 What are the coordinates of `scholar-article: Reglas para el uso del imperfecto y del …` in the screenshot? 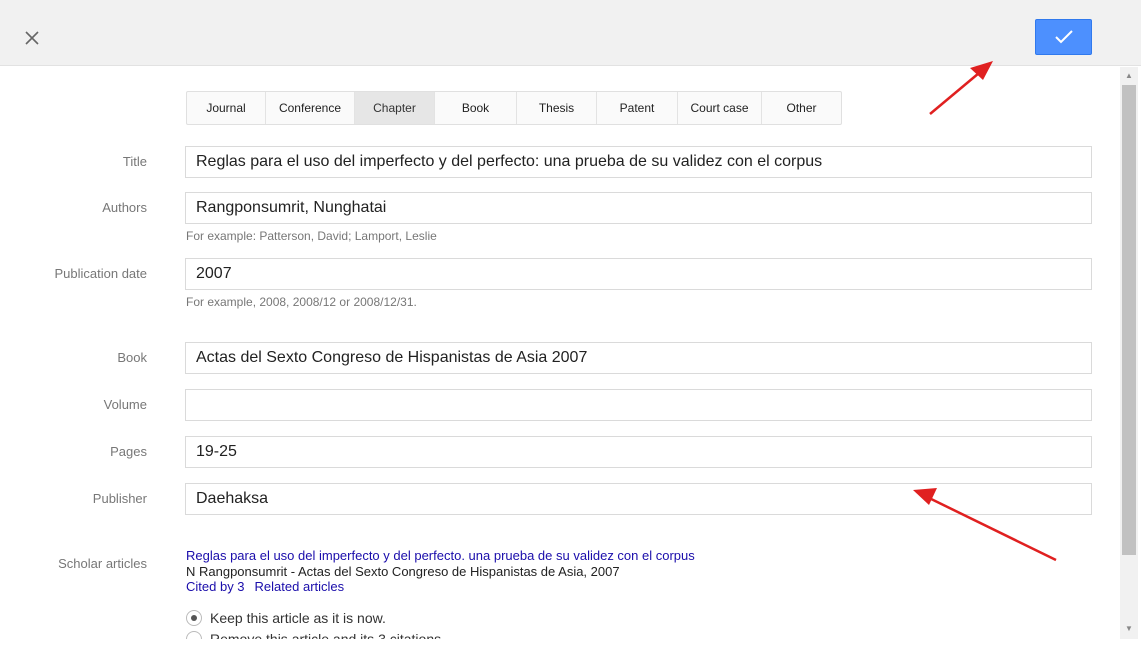 It's located at (636, 571).